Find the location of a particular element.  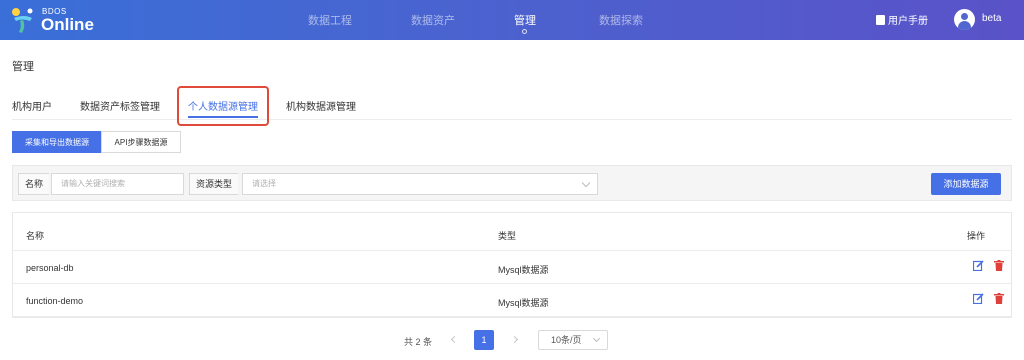

tab-org-users: 机构用户 is located at coordinates (32, 105).